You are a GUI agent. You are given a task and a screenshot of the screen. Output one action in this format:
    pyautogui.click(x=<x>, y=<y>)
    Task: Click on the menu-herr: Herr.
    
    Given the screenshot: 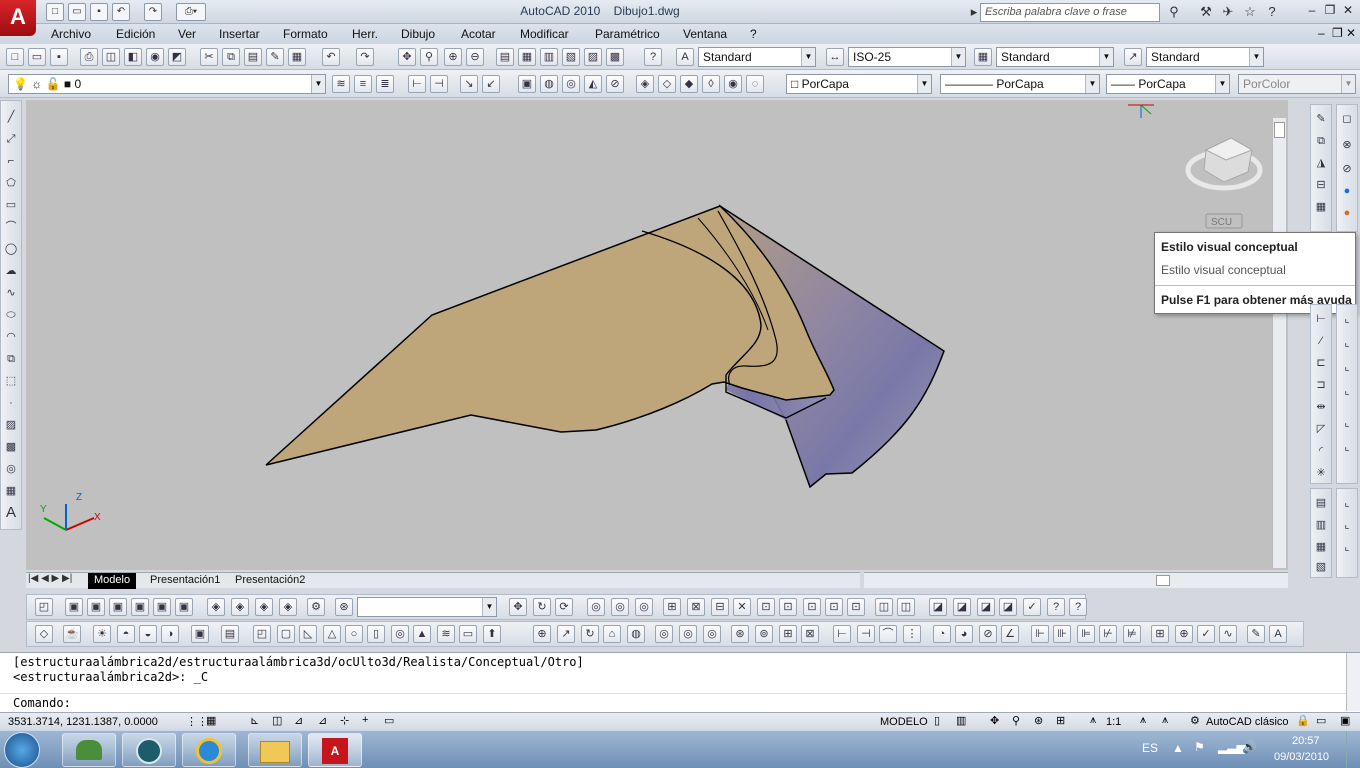 What is the action you would take?
    pyautogui.click(x=365, y=34)
    